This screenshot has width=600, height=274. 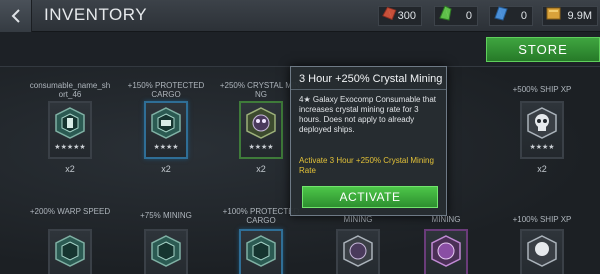 What do you see at coordinates (445, 13) in the screenshot?
I see `crystal-green-icon` at bounding box center [445, 13].